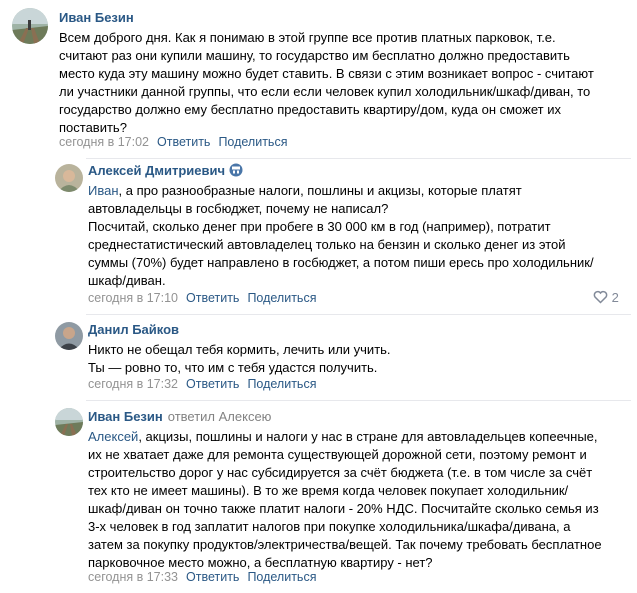 The image size is (637, 593). I want to click on blue-badge-icon, so click(236, 171).